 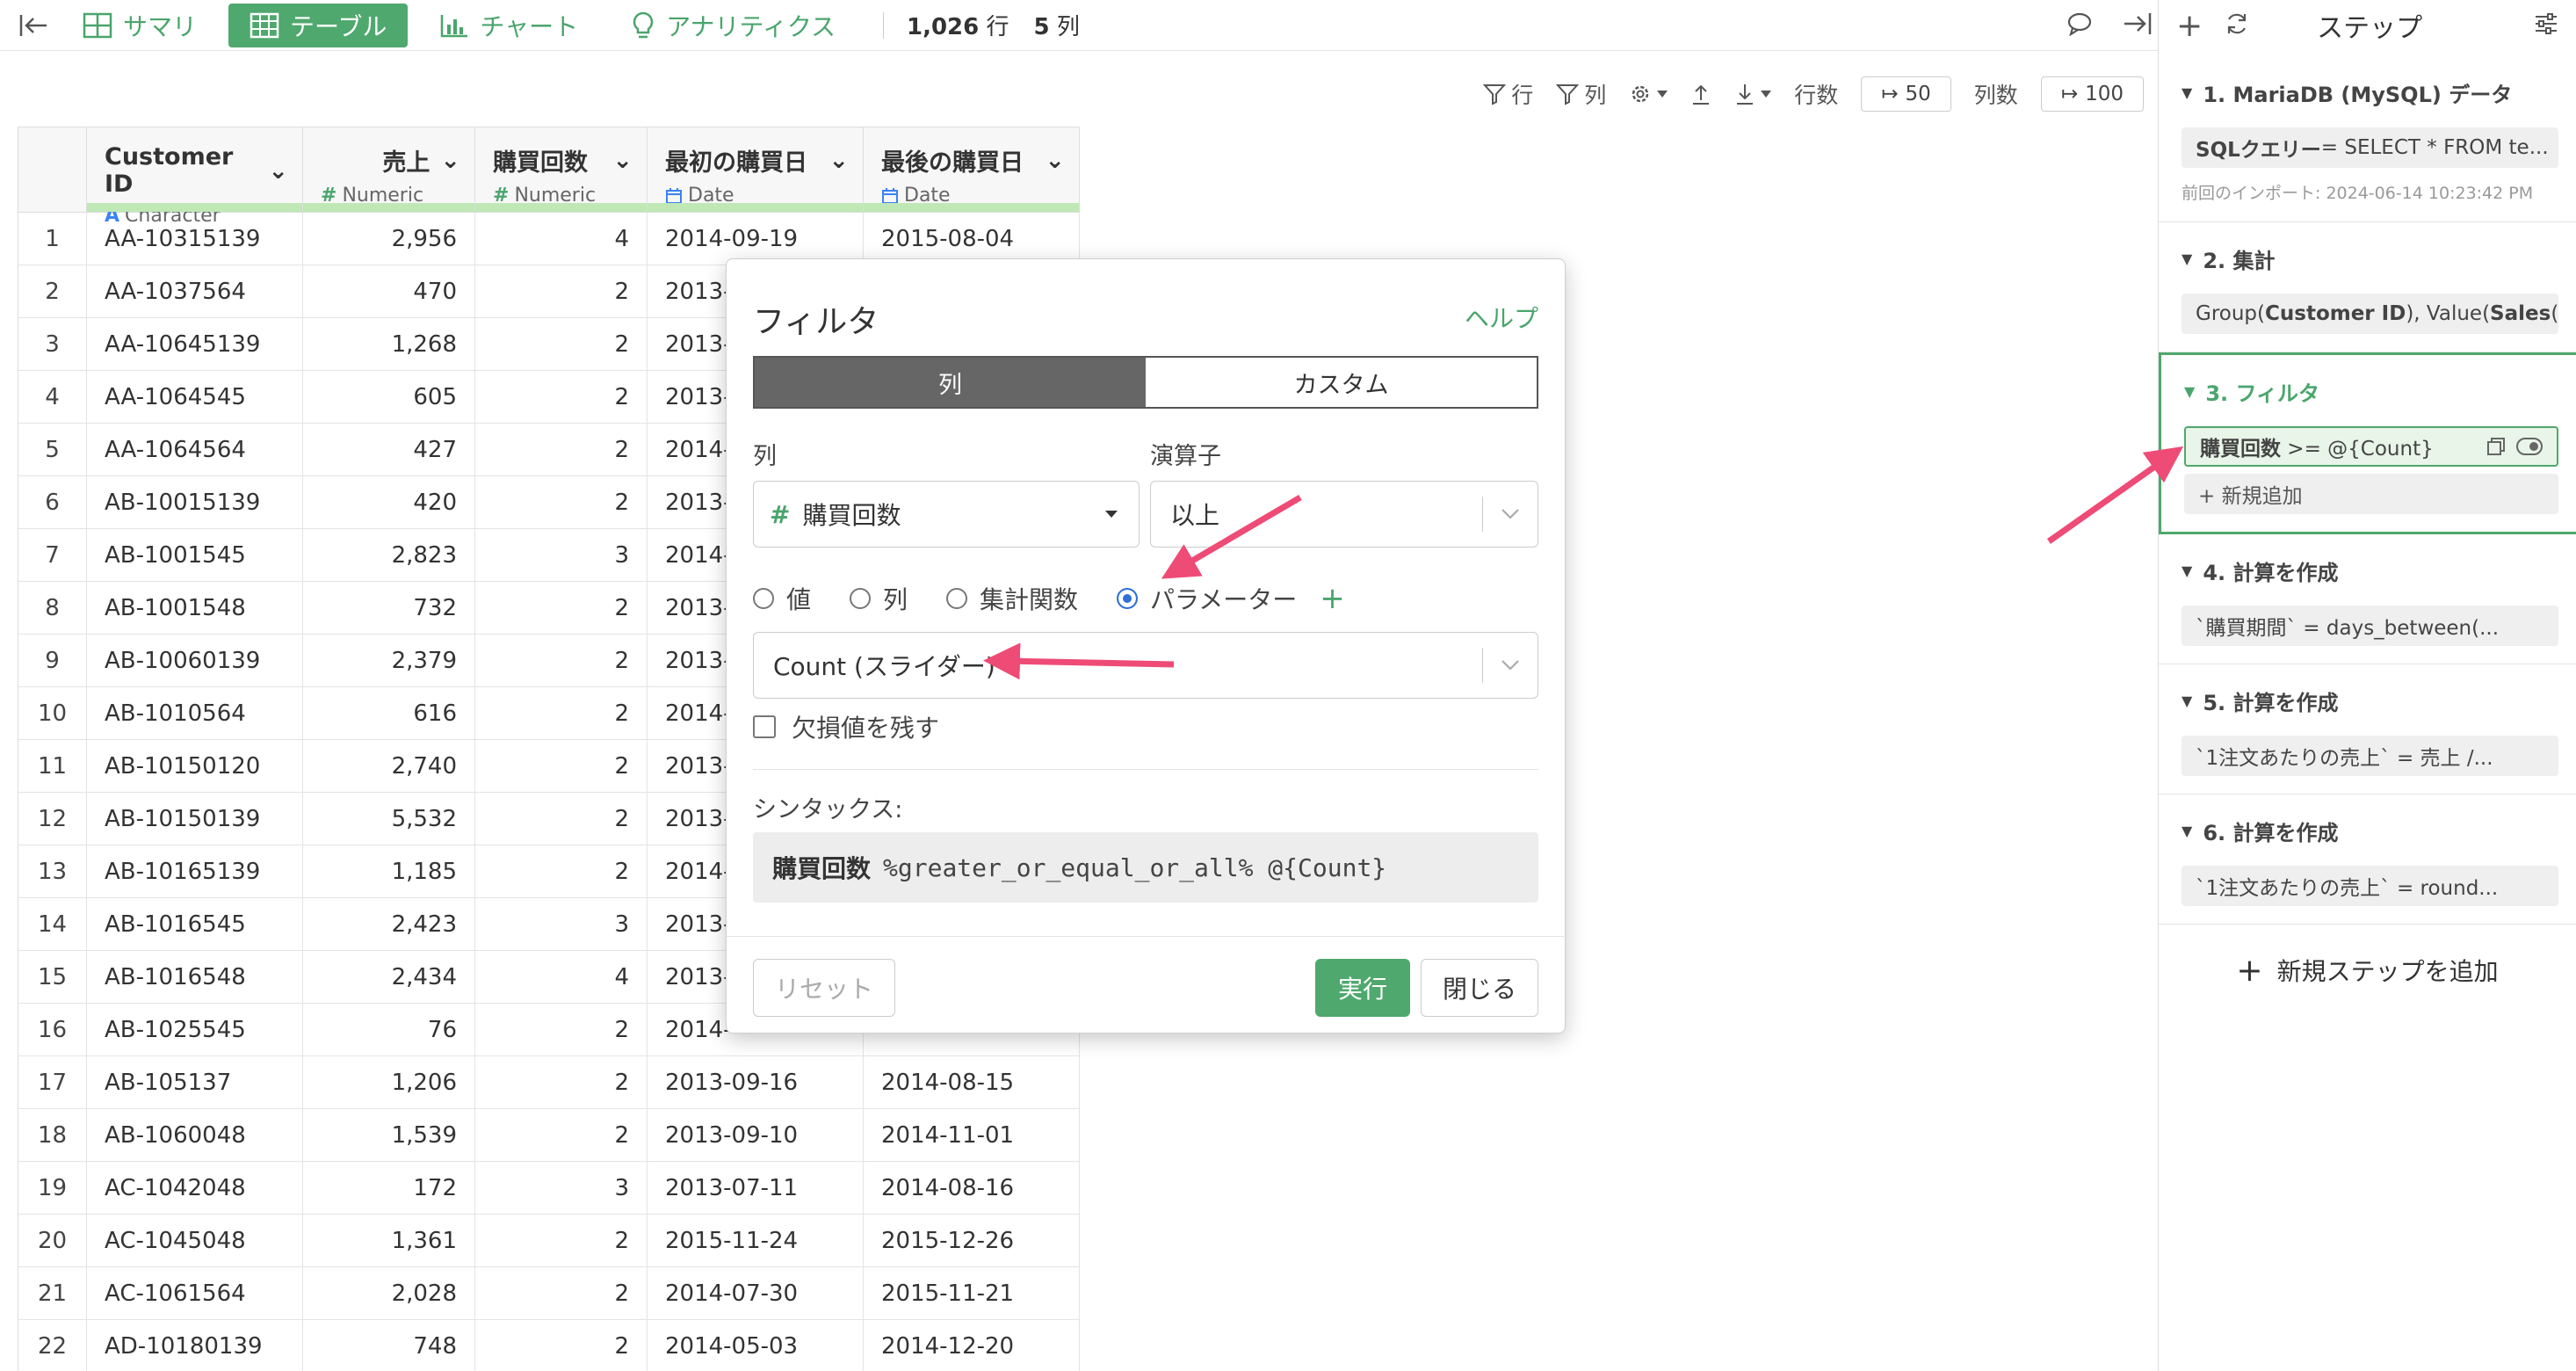 I want to click on table-cell: 76, so click(x=389, y=1029).